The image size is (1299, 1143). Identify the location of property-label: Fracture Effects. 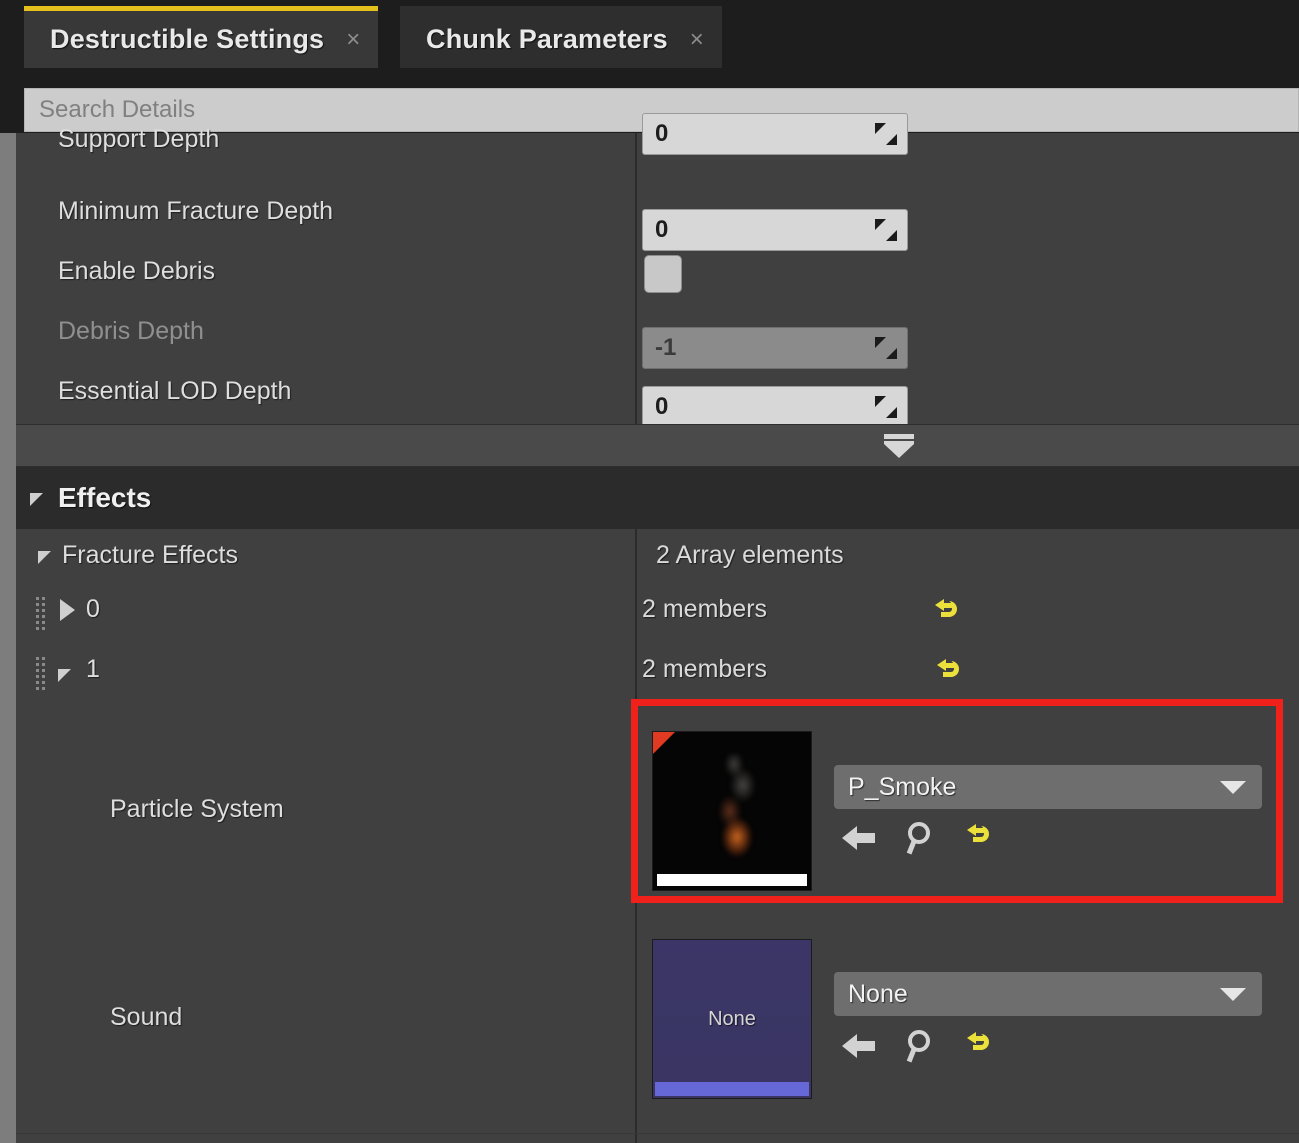
(150, 555).